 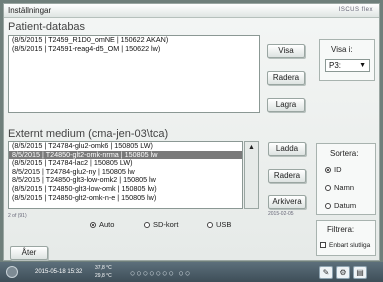 What do you see at coordinates (30, 10) in the screenshot?
I see `window-title: Inställningar` at bounding box center [30, 10].